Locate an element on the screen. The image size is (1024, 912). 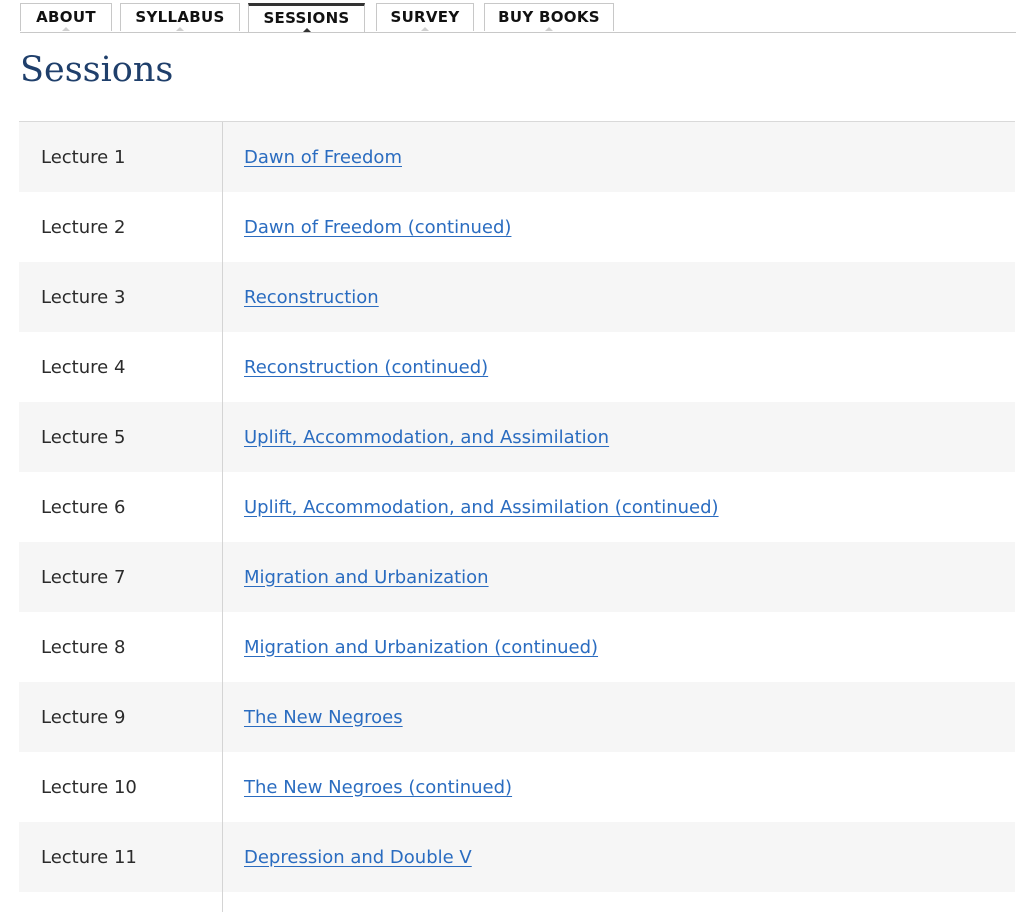
session-row: Lecture 1 Dawn of Freedom is located at coordinates (517, 157).